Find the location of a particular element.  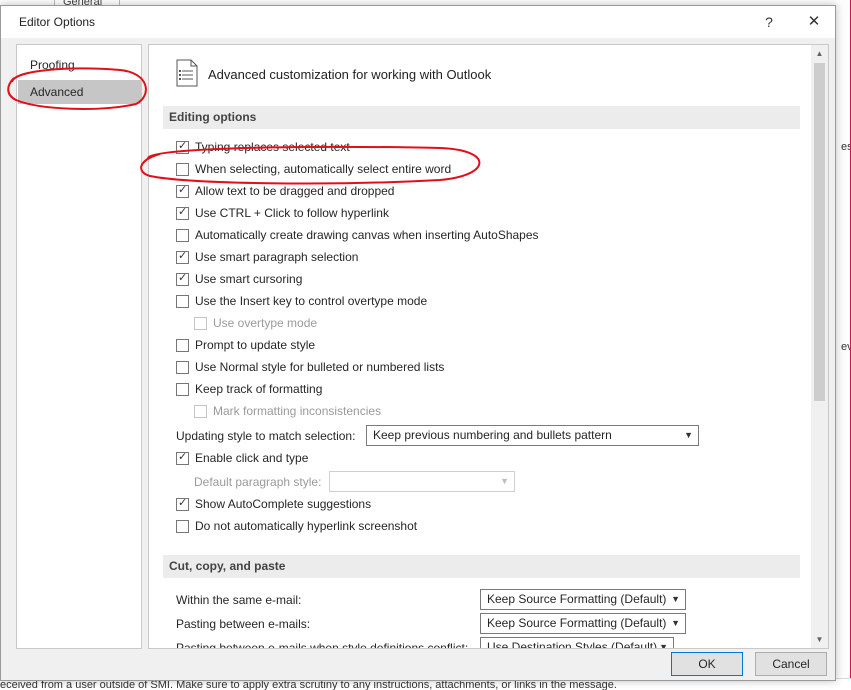

scroll-down-arrow-icon: ▼ is located at coordinates (819, 639).